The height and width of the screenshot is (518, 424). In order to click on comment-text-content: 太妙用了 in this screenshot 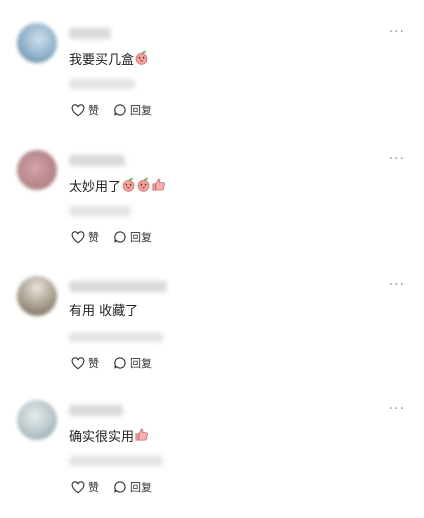, I will do `click(95, 187)`.